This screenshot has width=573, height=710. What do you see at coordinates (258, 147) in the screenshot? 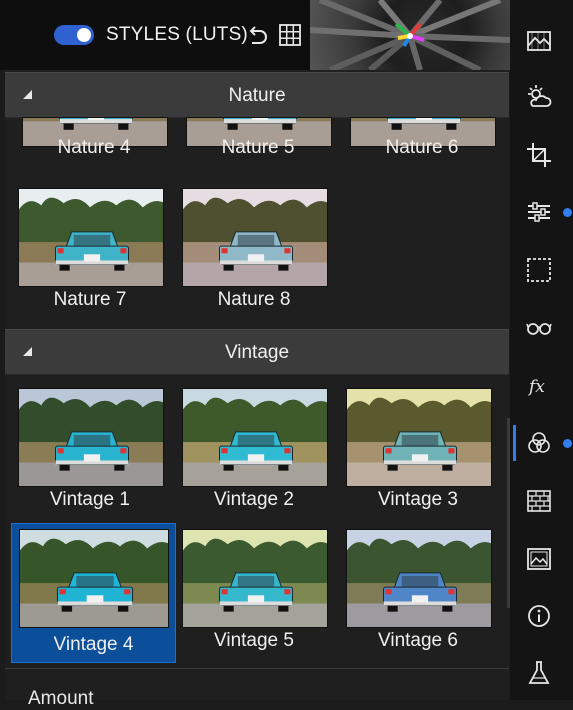
I see `style-label: Nature 5` at bounding box center [258, 147].